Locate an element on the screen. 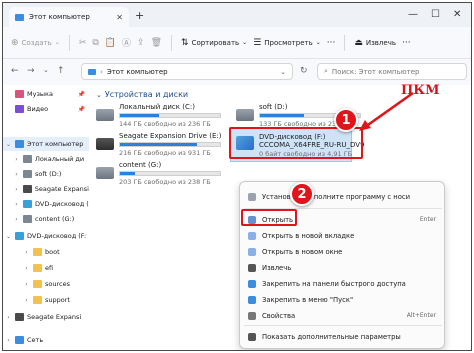 This screenshot has height=353, width=474. sidebar-item-sources: › sources is located at coordinates (46, 284).